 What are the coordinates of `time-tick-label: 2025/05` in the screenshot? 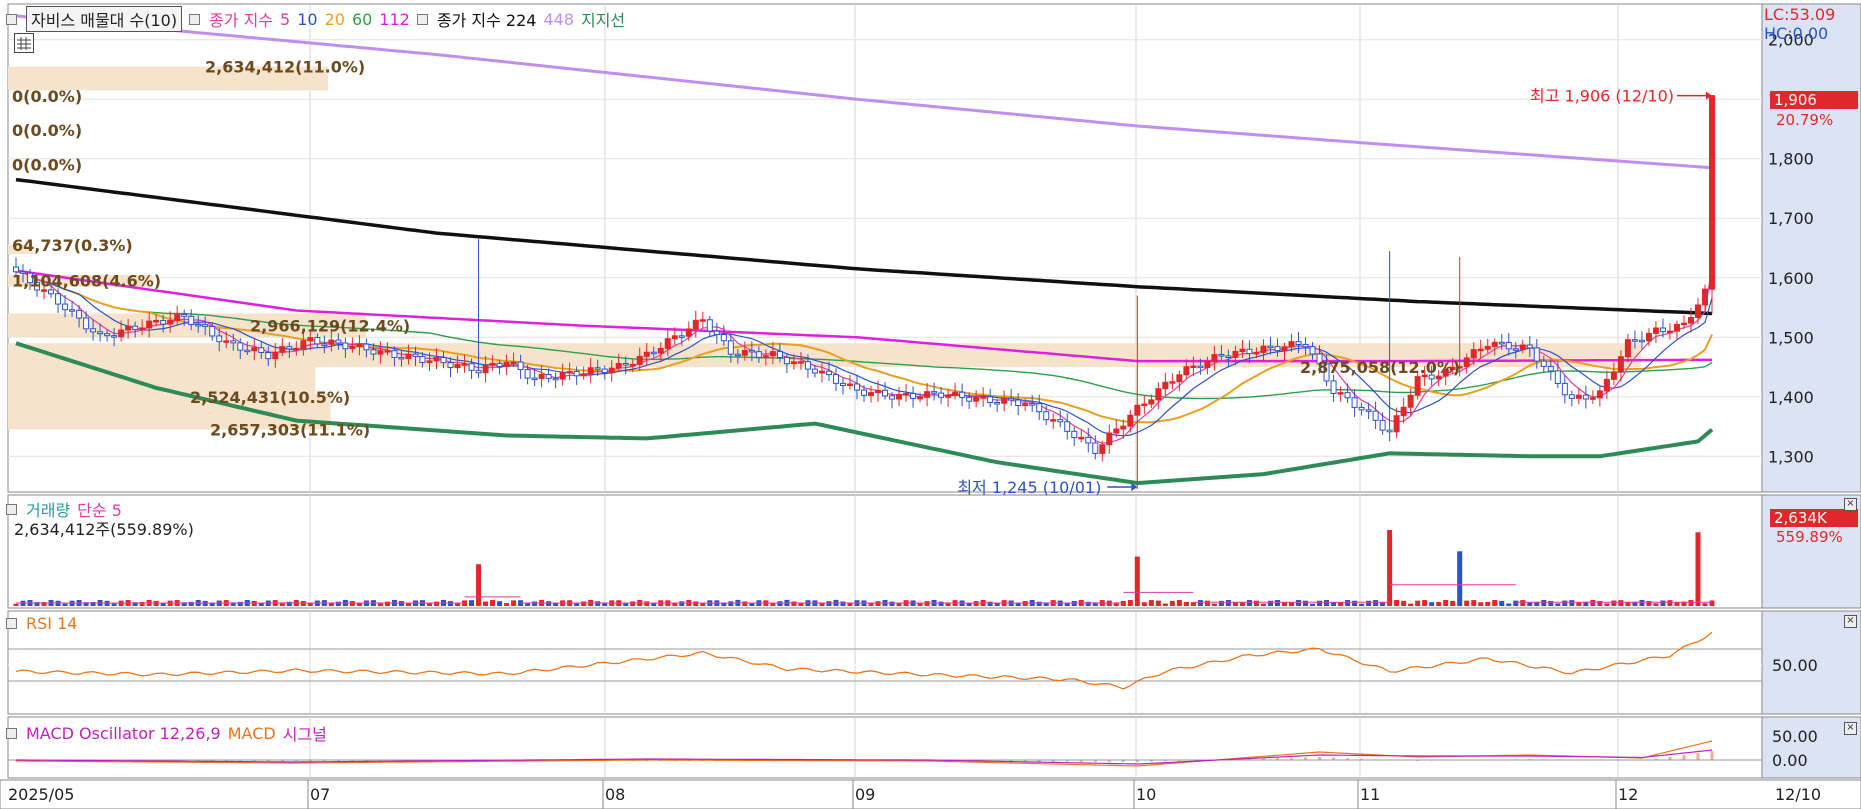 It's located at (41, 794).